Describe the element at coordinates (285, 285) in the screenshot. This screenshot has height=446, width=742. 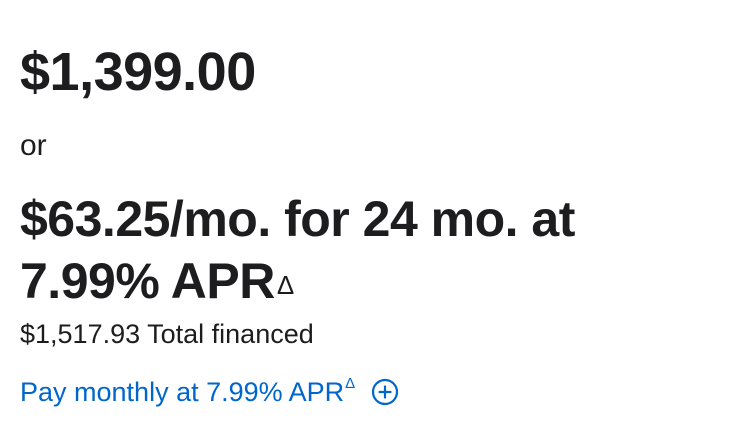
I see `monthly-footnote-marker: Δ` at that location.